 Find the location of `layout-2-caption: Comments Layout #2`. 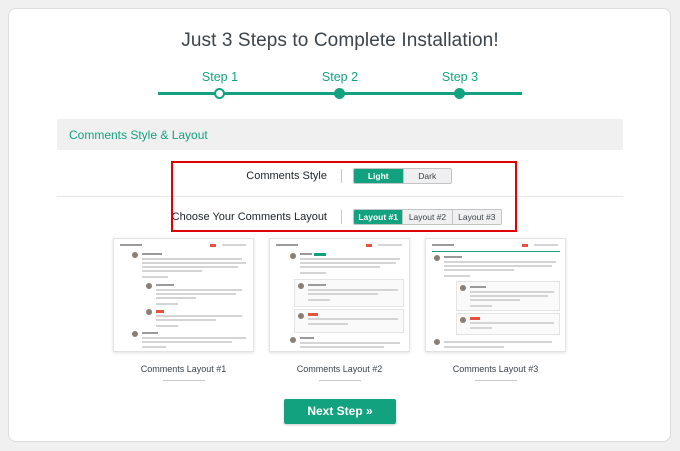

layout-2-caption: Comments Layout #2 is located at coordinates (339, 369).